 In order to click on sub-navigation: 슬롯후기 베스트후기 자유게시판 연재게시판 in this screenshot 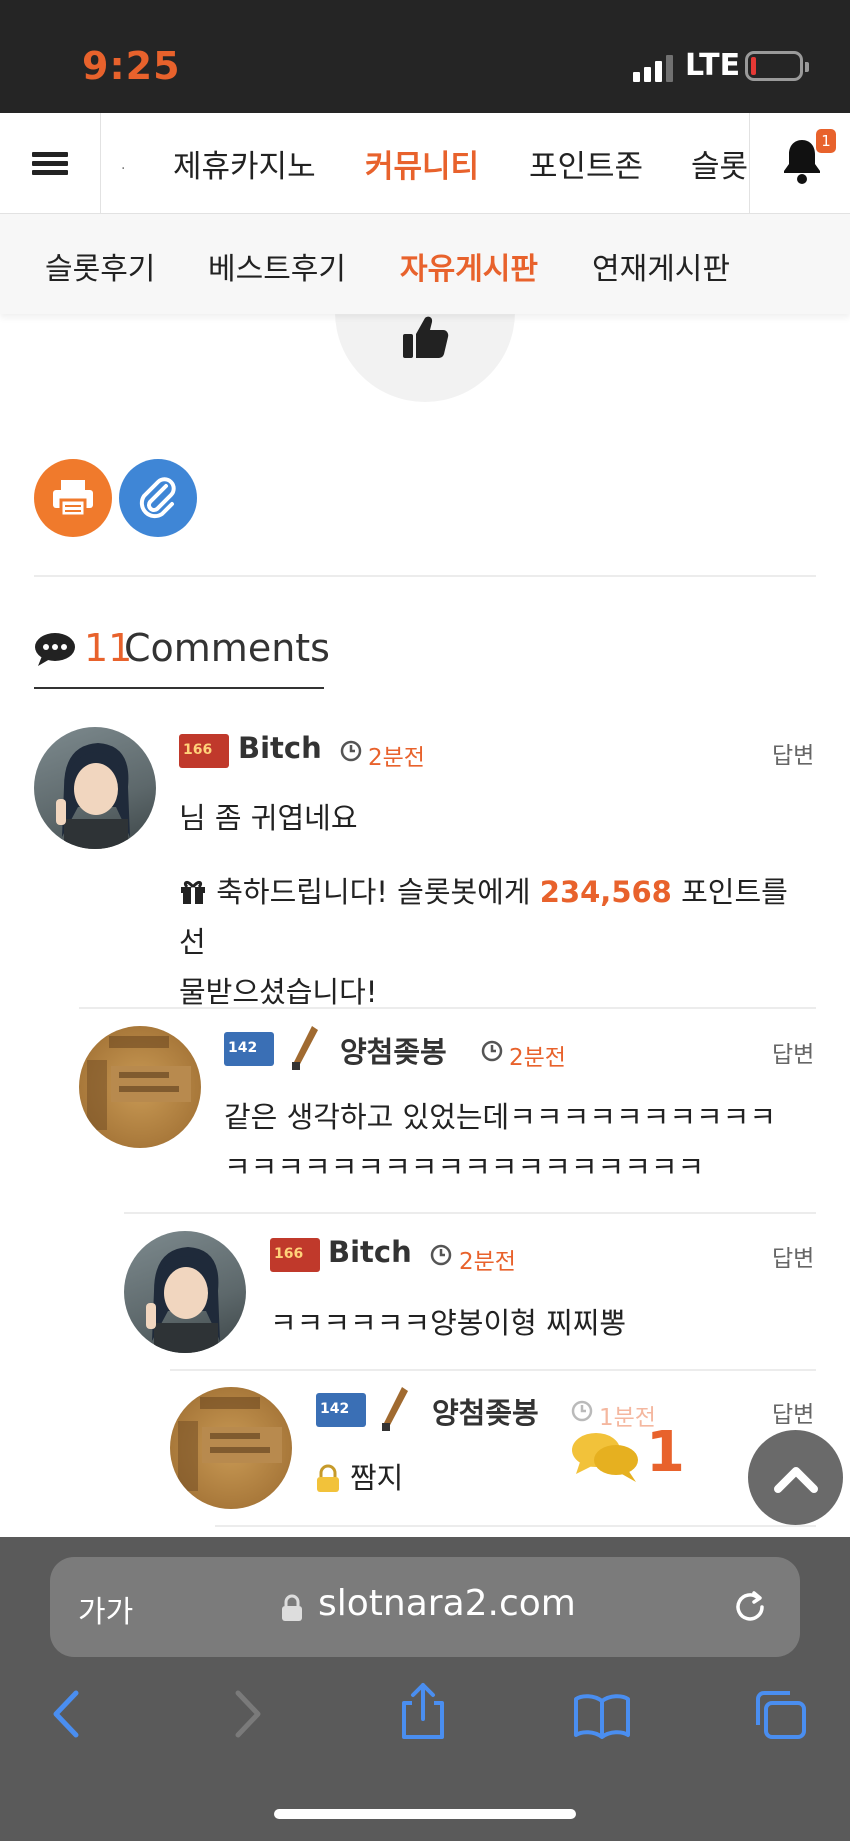, I will do `click(425, 264)`.